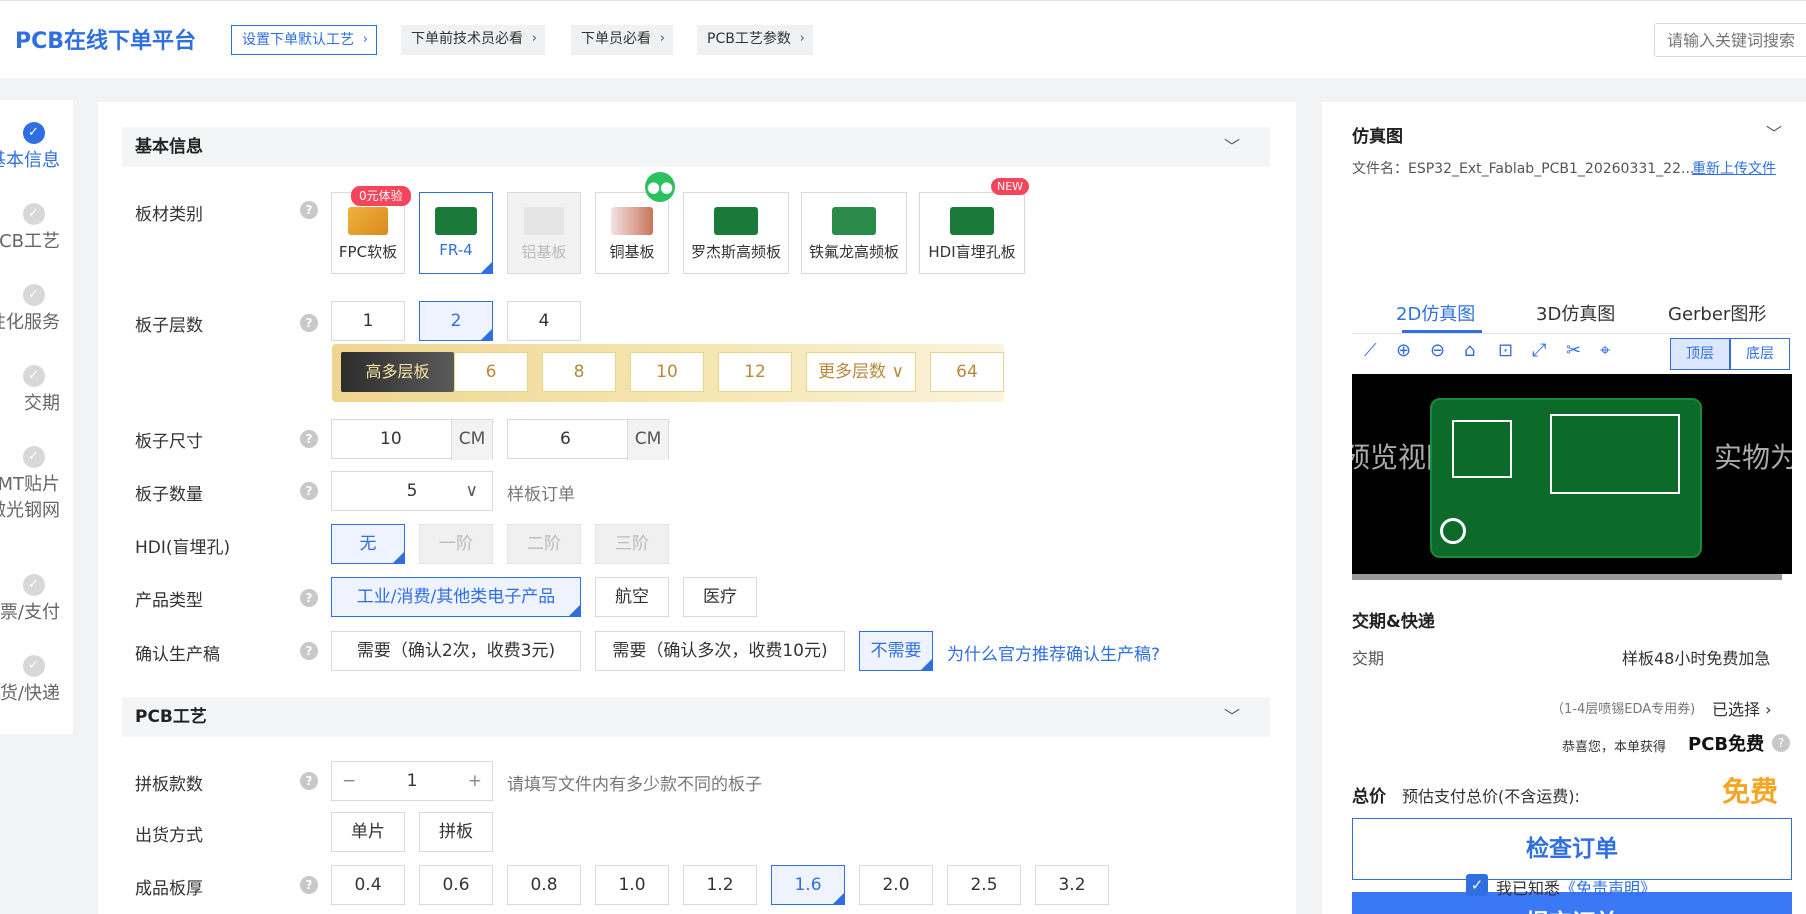 The width and height of the screenshot is (1806, 914). I want to click on premium-layers-tag: 高多层板, so click(397, 372).